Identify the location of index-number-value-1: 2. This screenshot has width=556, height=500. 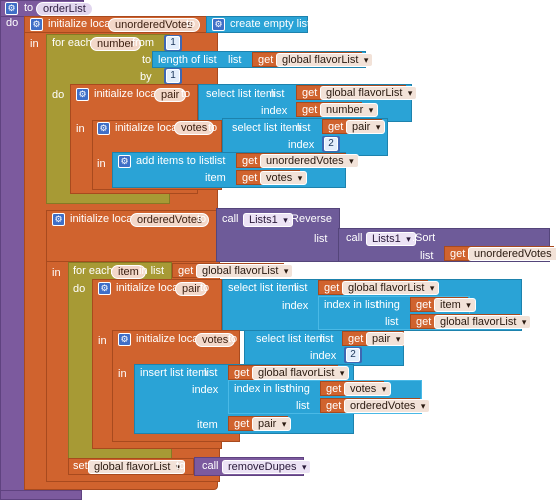
(331, 144).